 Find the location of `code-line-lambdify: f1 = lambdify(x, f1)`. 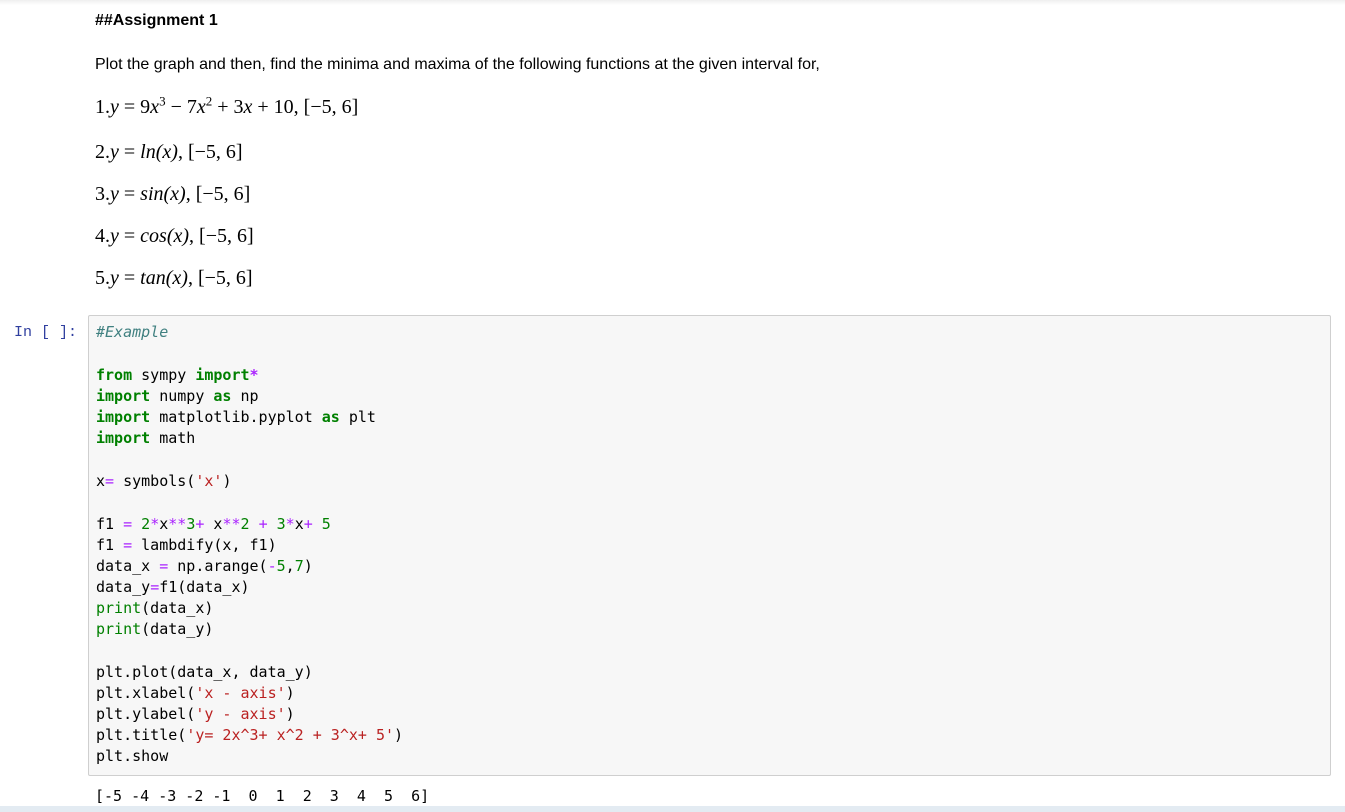

code-line-lambdify: f1 = lambdify(x, f1) is located at coordinates (186, 545).